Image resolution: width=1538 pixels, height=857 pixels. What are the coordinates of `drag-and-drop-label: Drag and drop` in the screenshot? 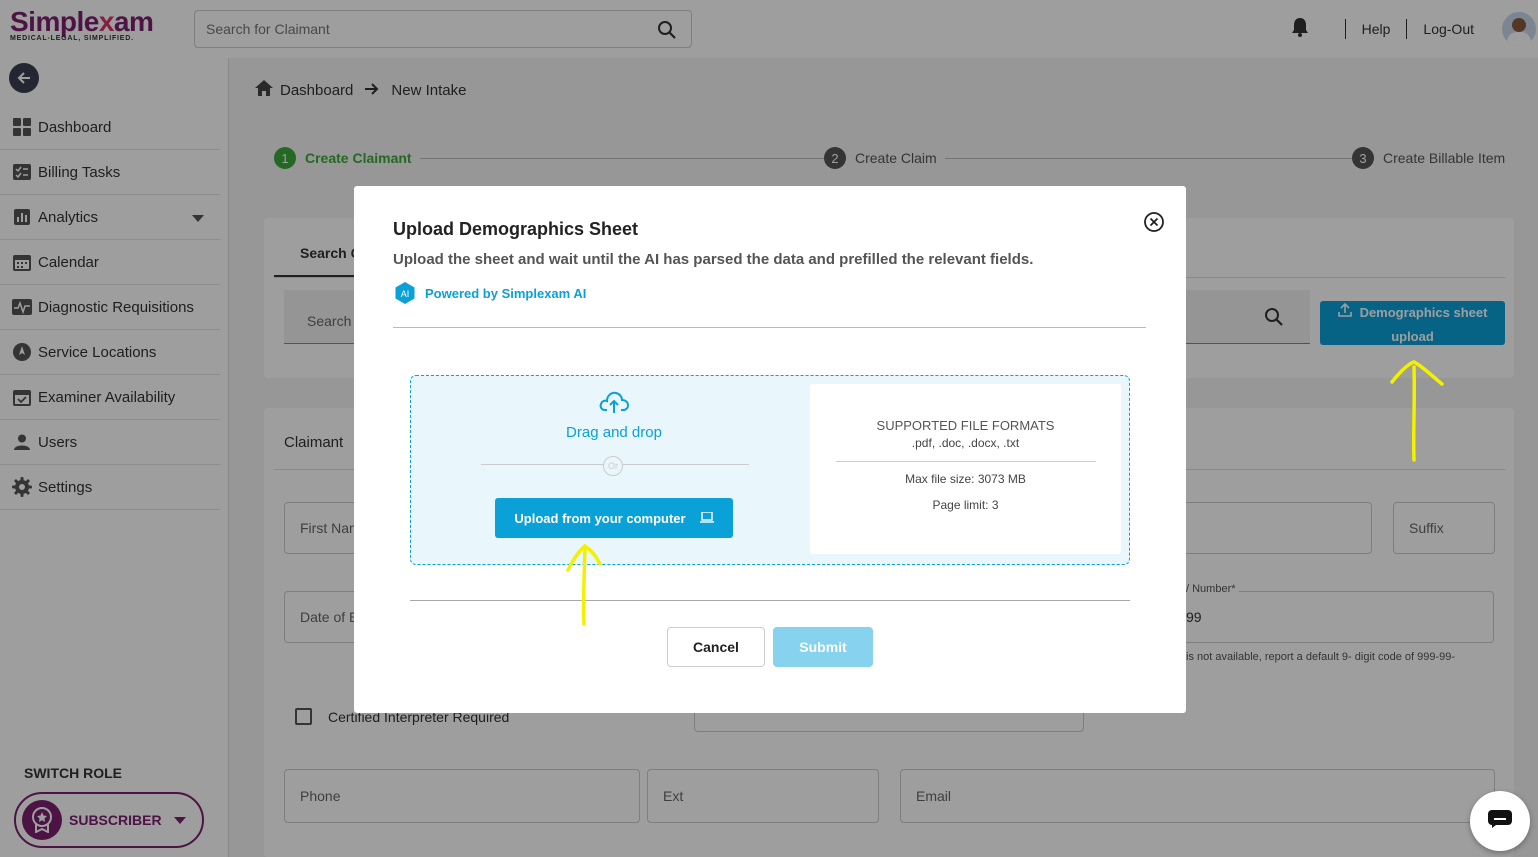 It's located at (614, 432).